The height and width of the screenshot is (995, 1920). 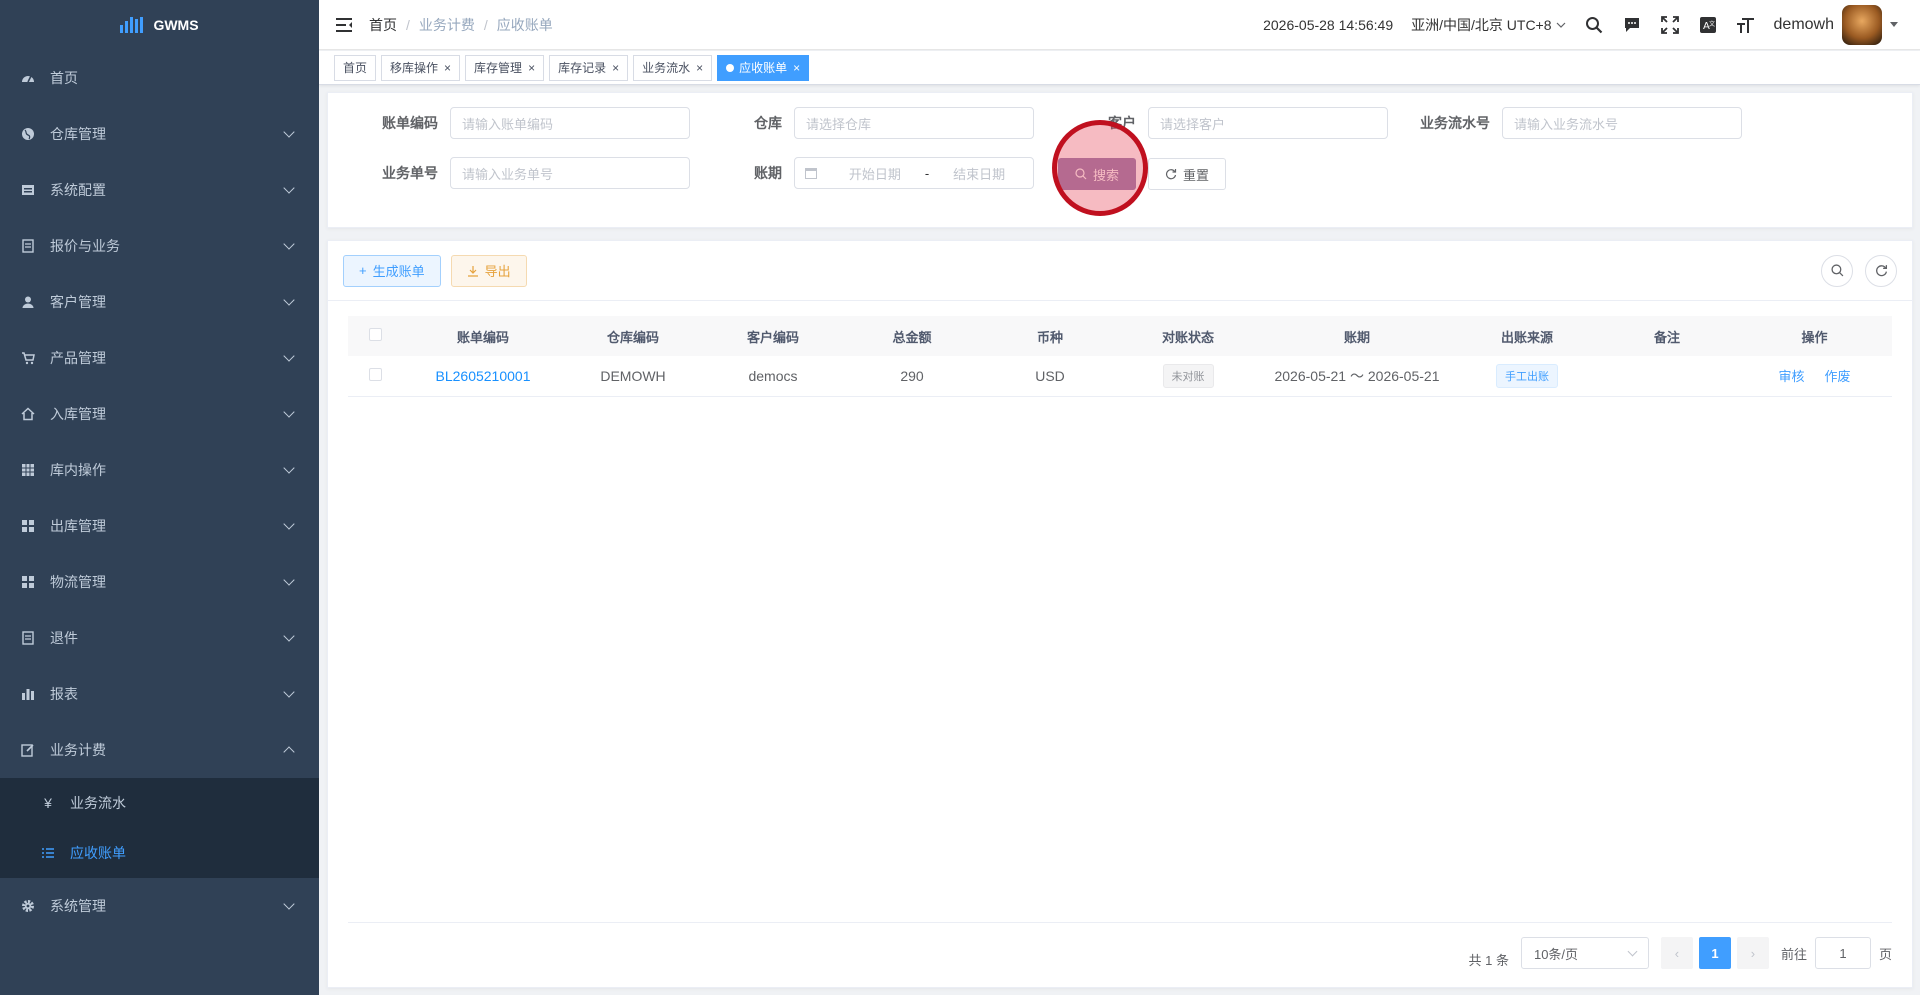 What do you see at coordinates (28, 78) in the screenshot?
I see `dashboard-icon` at bounding box center [28, 78].